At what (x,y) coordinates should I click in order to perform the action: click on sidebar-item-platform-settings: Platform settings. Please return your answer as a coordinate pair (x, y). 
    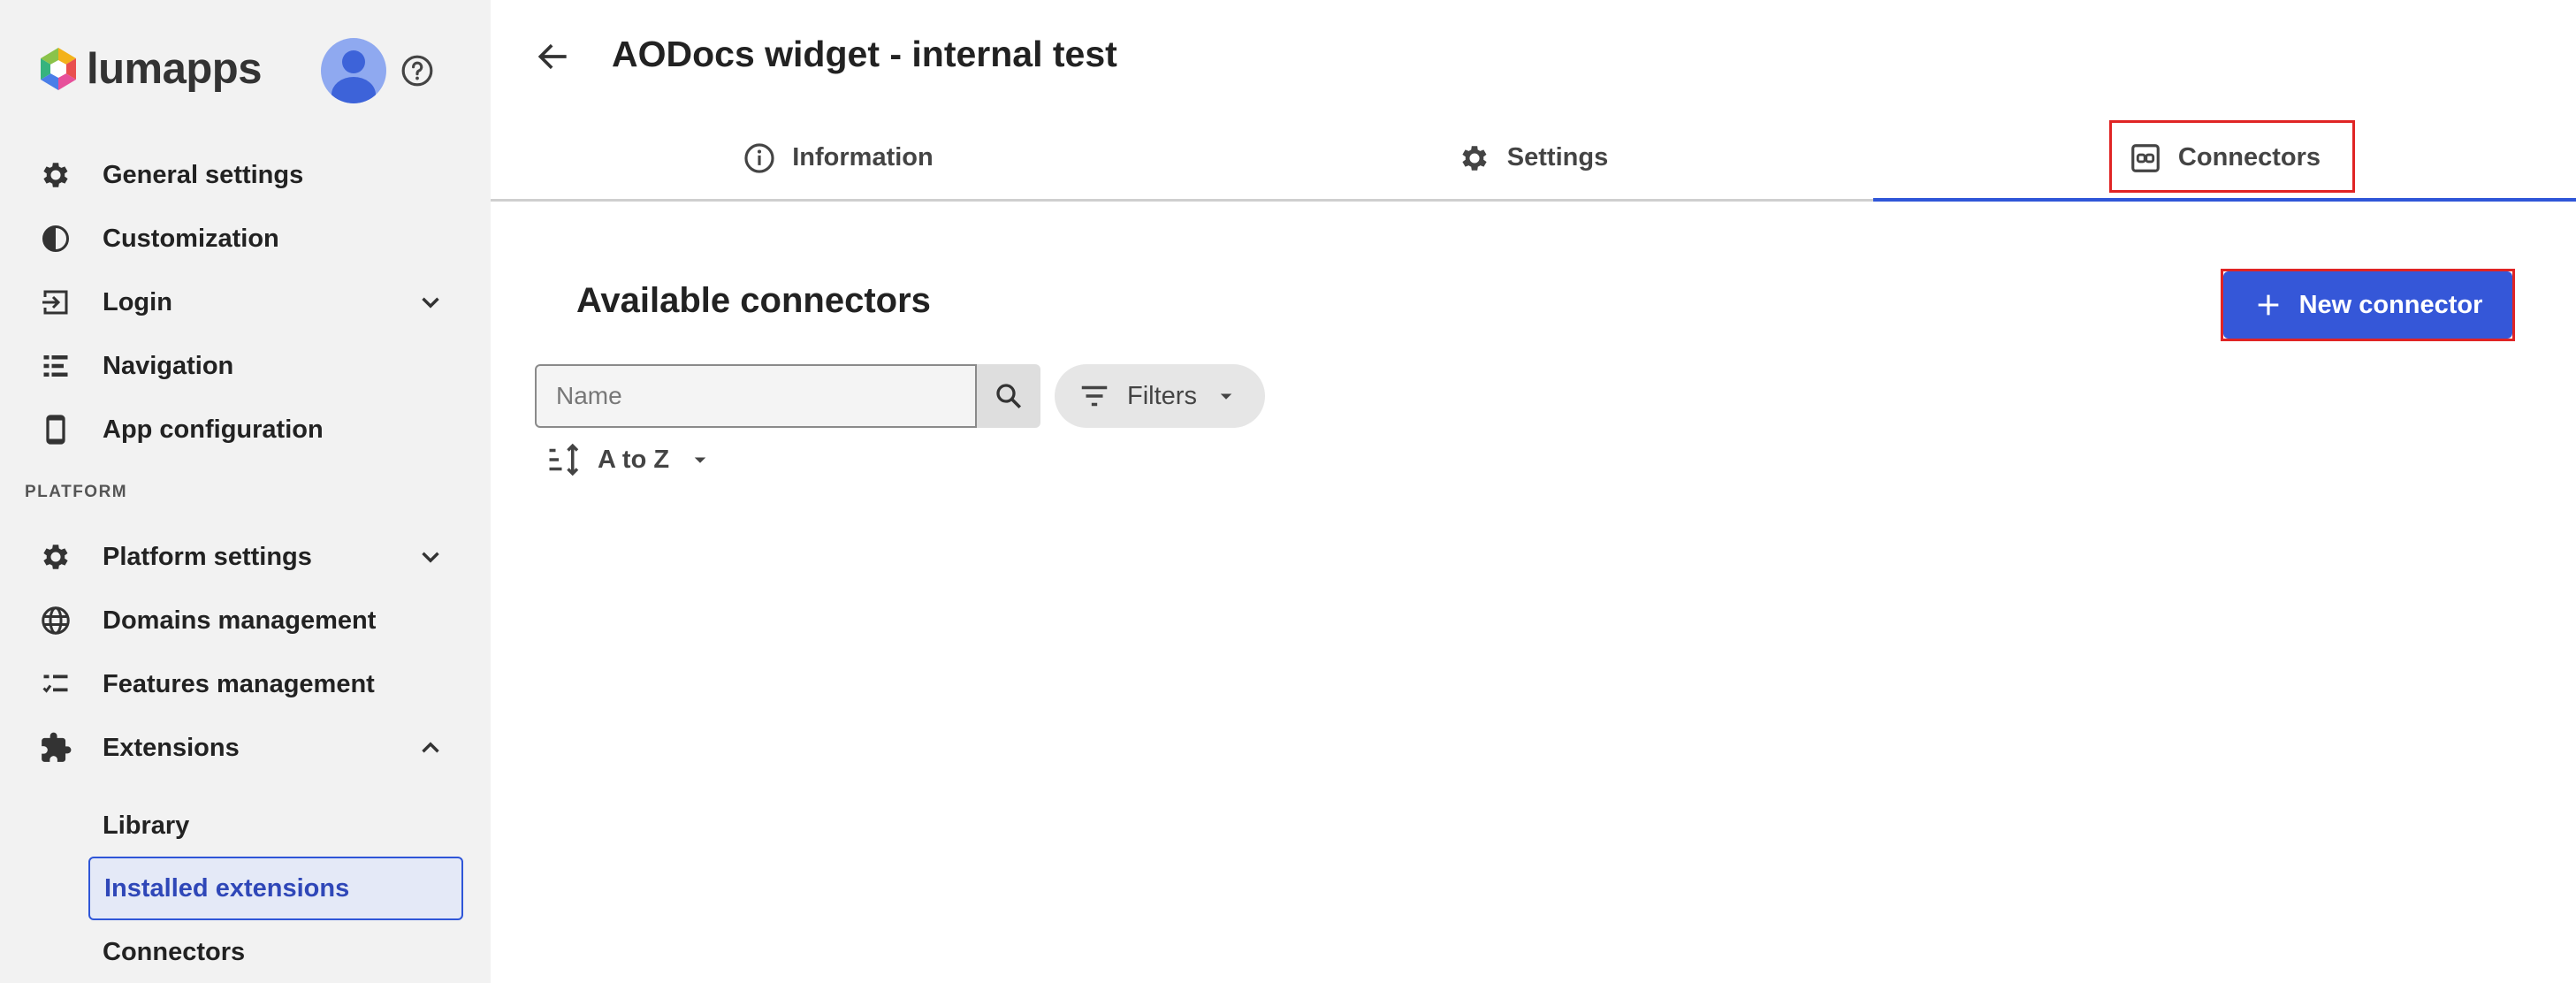
    Looking at the image, I should click on (245, 557).